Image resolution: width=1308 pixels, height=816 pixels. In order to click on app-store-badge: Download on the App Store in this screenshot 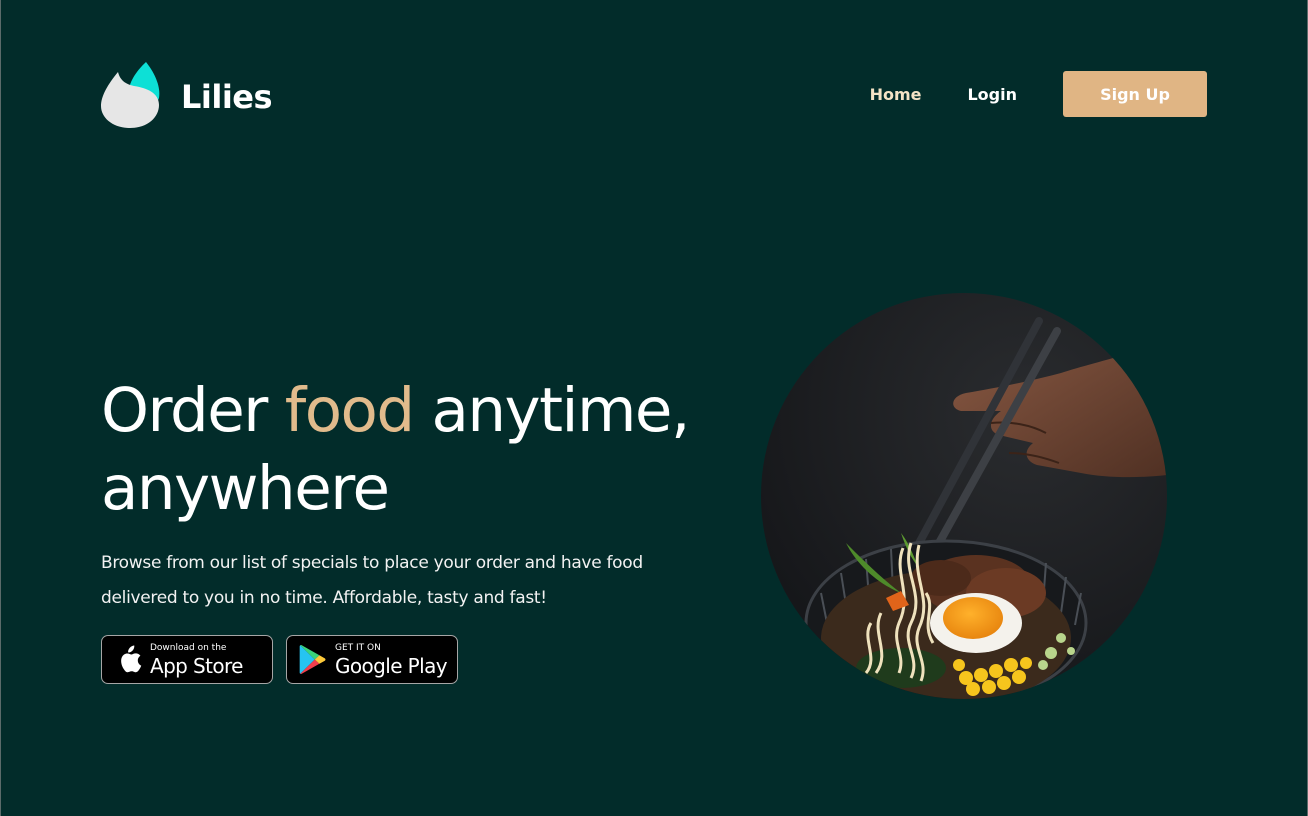, I will do `click(187, 659)`.